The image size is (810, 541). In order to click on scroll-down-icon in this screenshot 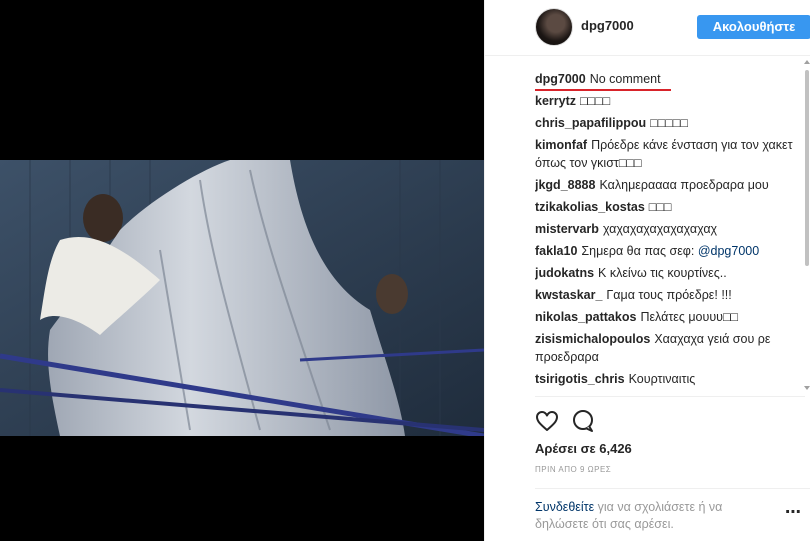, I will do `click(807, 388)`.